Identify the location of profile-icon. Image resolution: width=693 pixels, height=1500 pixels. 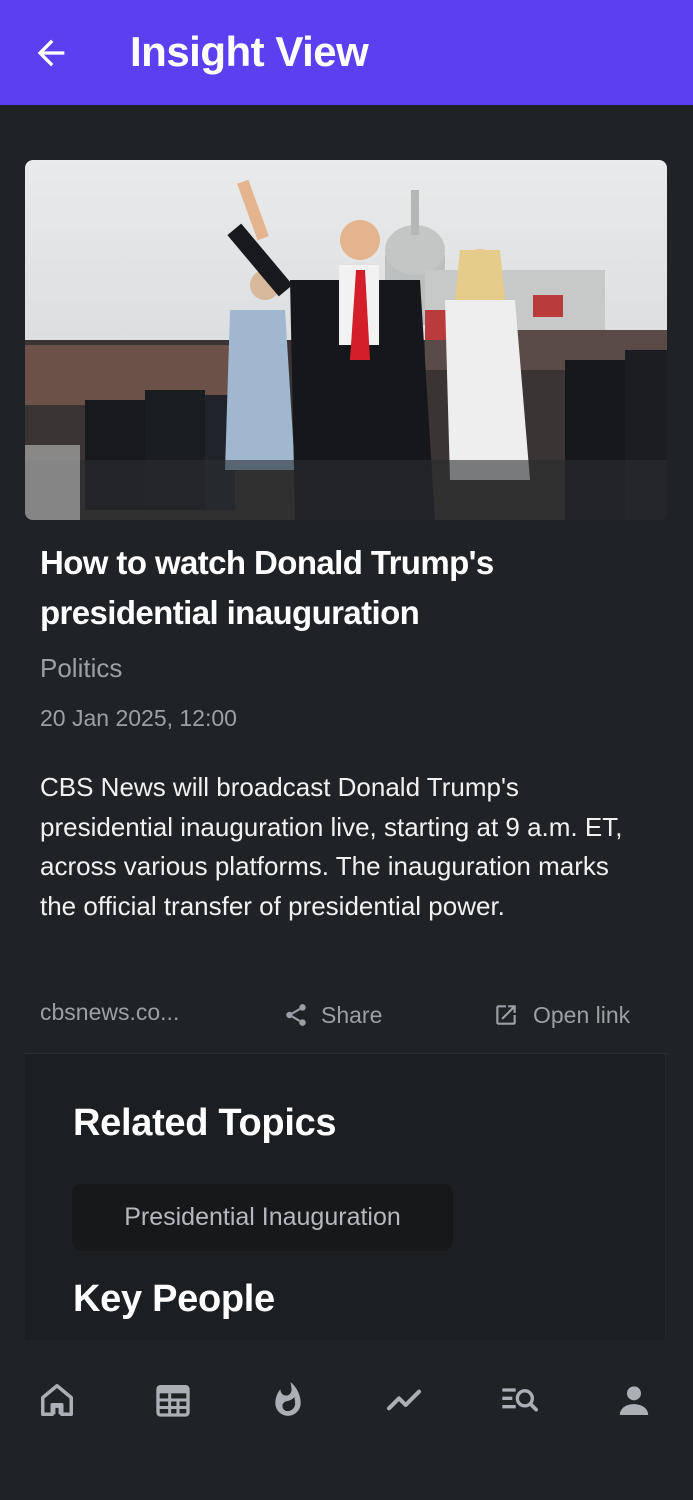
(634, 1400).